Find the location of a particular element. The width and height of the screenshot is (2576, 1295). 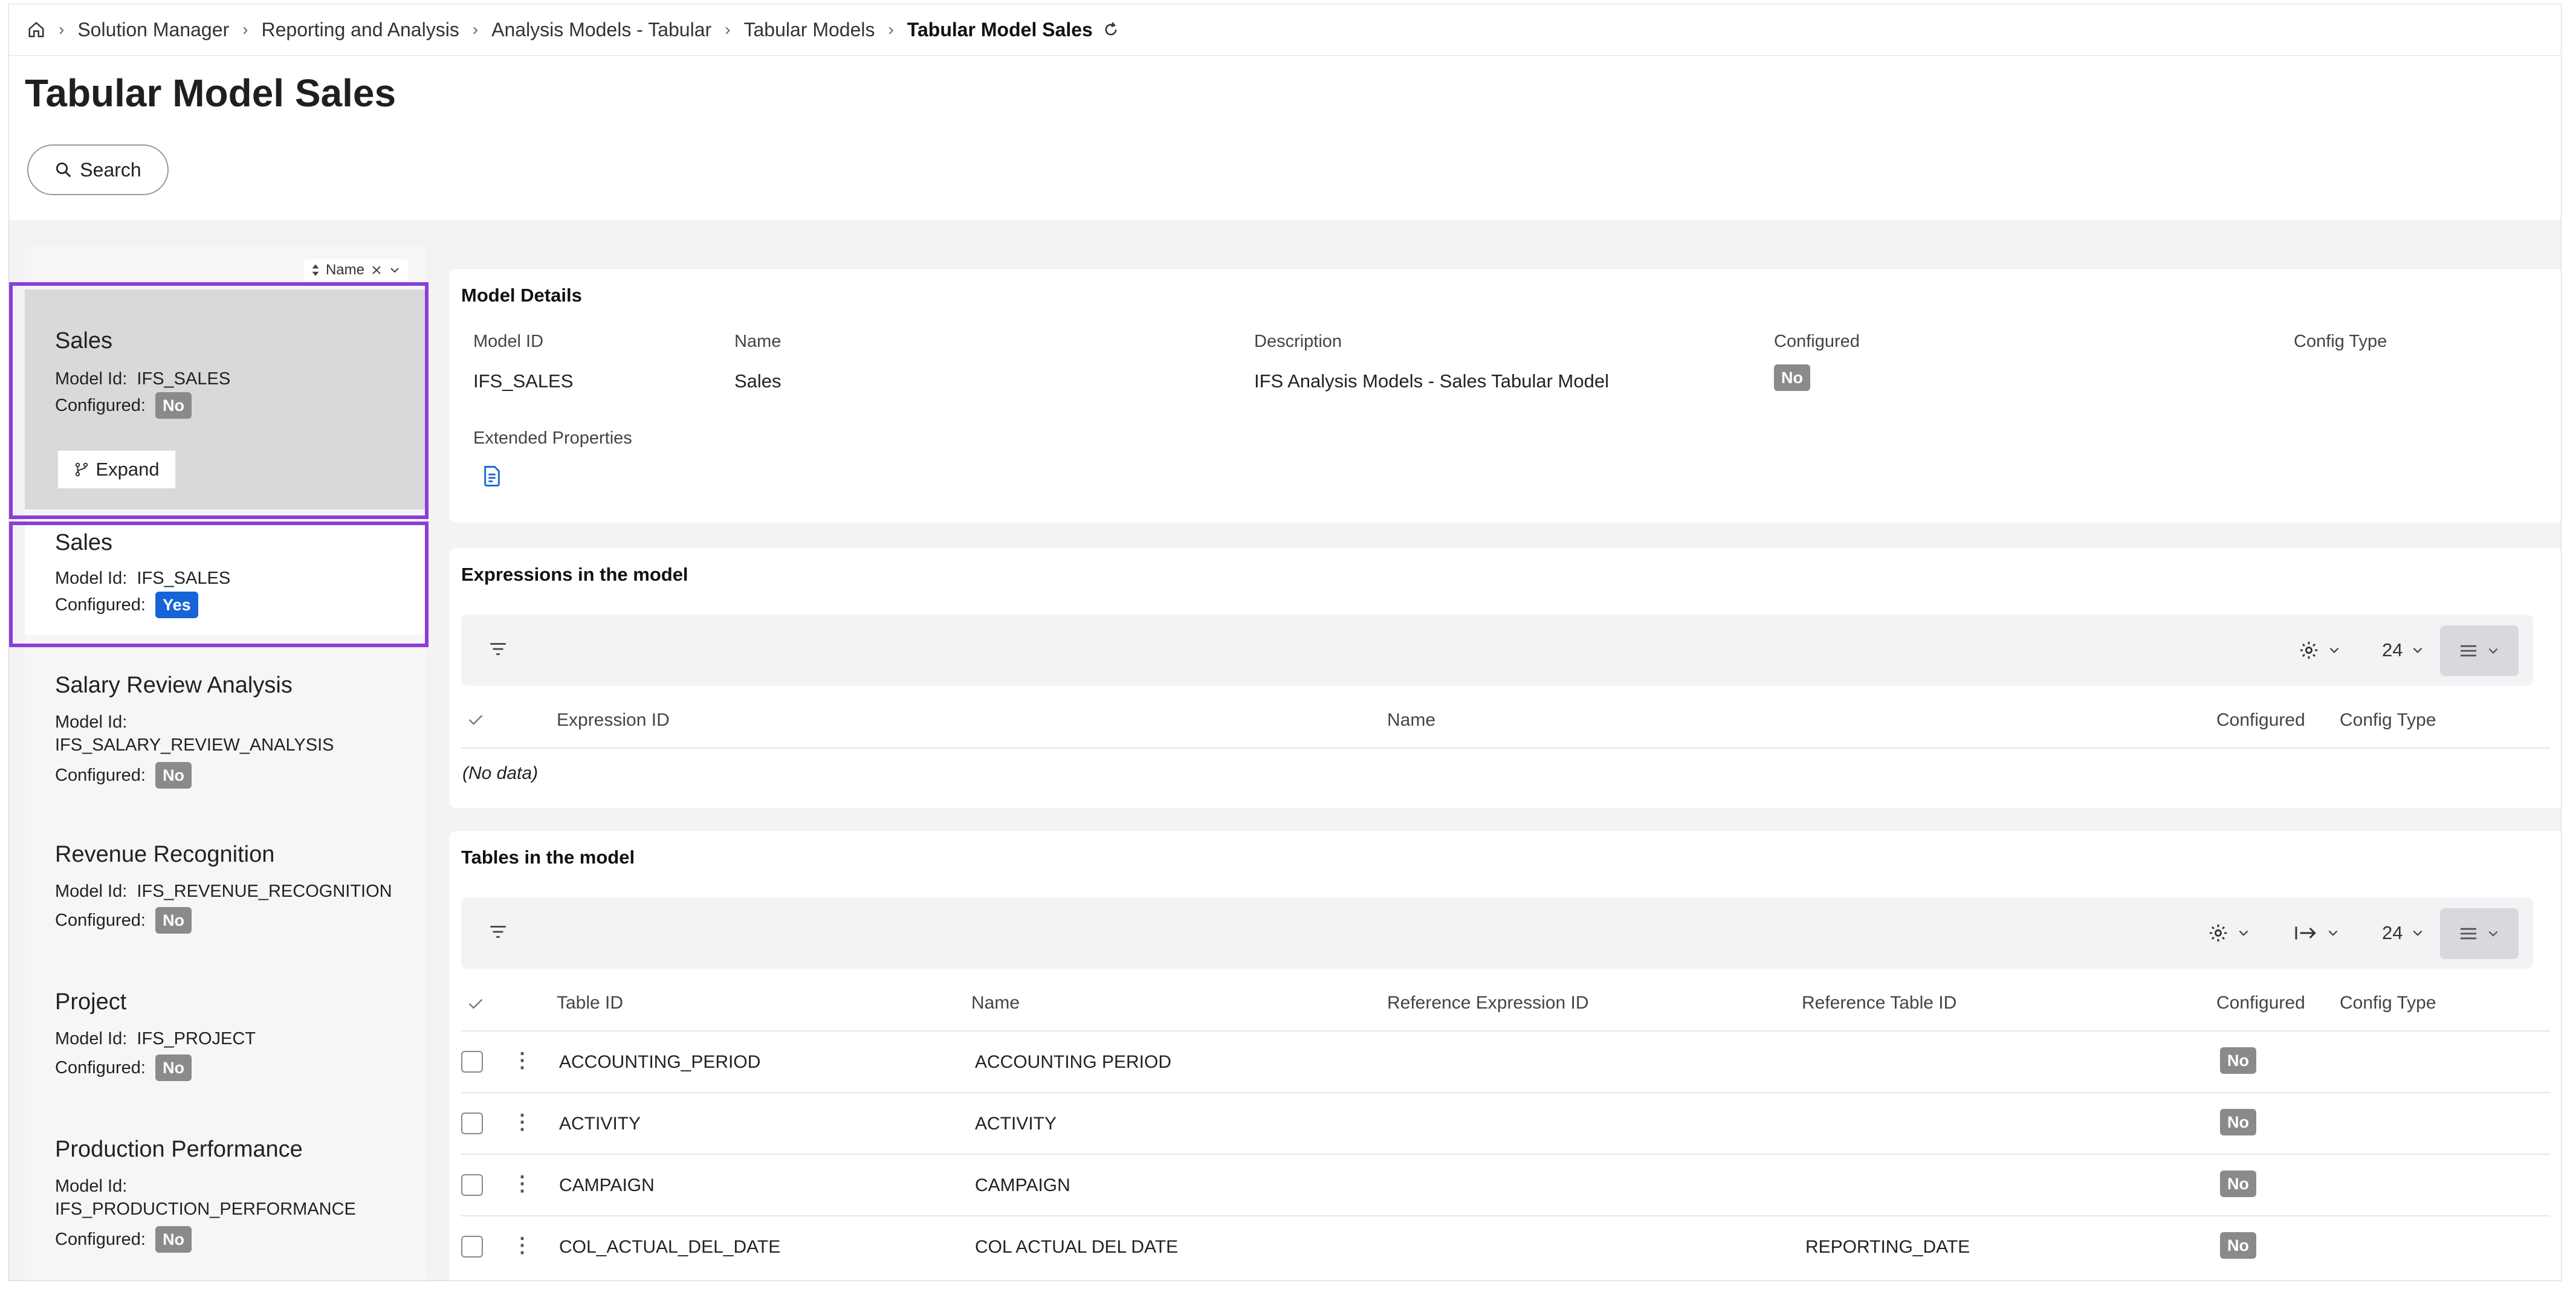

column-header: Reference Expression ID is located at coordinates (1488, 1003).